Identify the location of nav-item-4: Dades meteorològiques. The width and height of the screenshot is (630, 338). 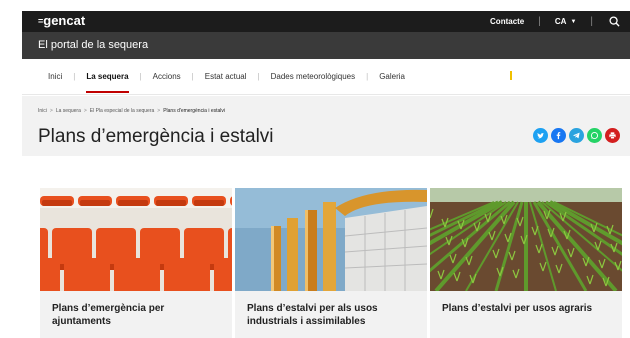
(313, 76).